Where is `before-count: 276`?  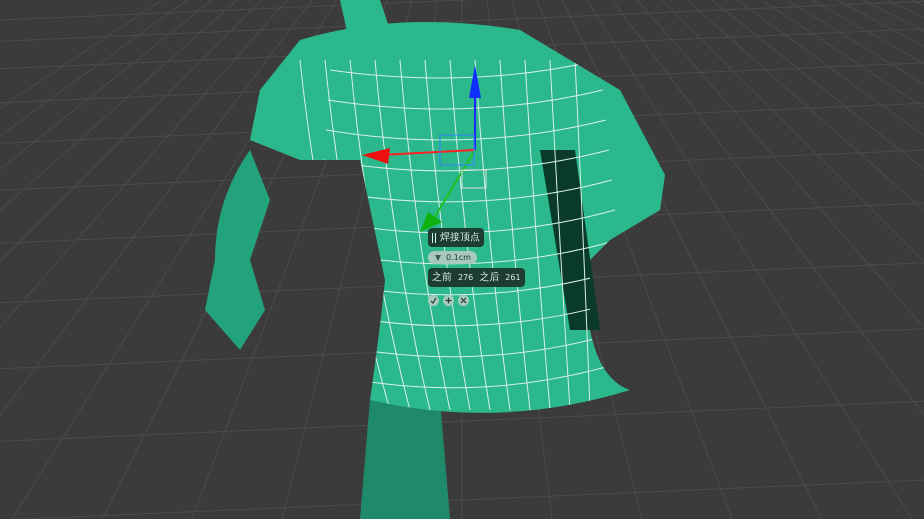 before-count: 276 is located at coordinates (466, 278).